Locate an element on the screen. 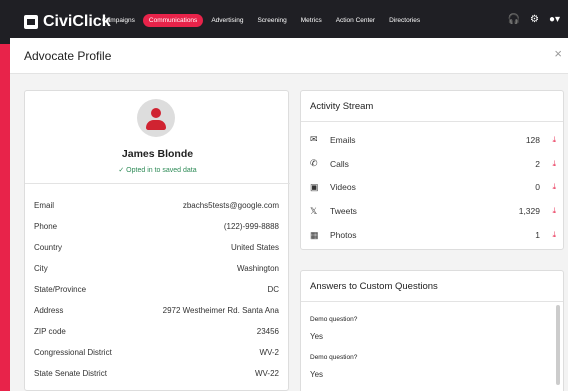 This screenshot has height=391, width=568. activity-count: 1,329 is located at coordinates (529, 211).